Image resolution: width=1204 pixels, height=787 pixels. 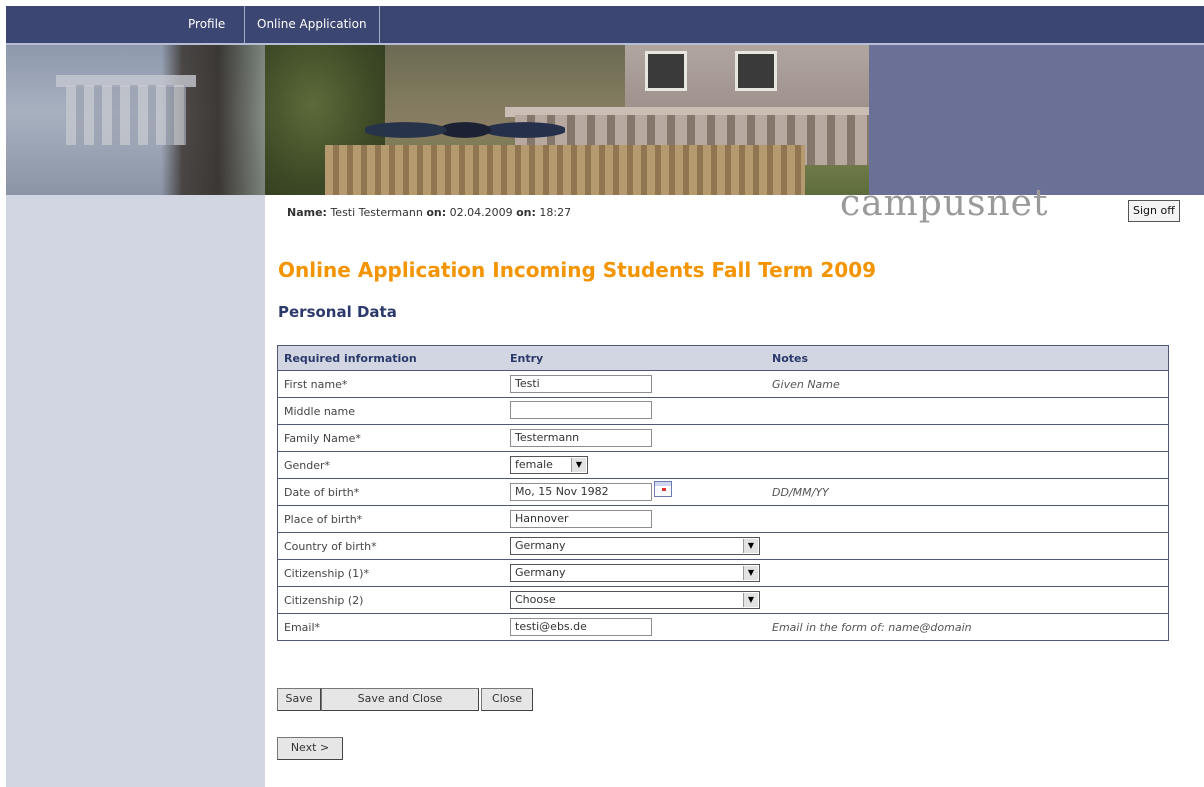 What do you see at coordinates (635, 546) in the screenshot?
I see `country-of-birth-select: Germany ▼` at bounding box center [635, 546].